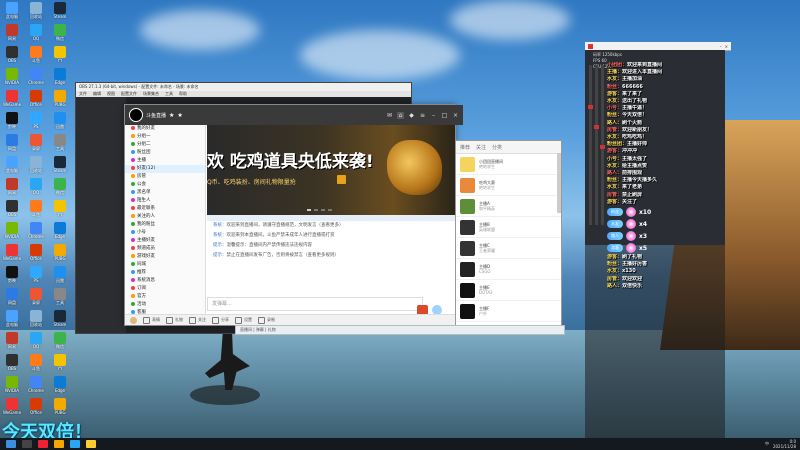 Image resolution: width=800 pixels, height=450 pixels. What do you see at coordinates (12, 343) in the screenshot?
I see `desktop-icon: 网易` at bounding box center [12, 343].